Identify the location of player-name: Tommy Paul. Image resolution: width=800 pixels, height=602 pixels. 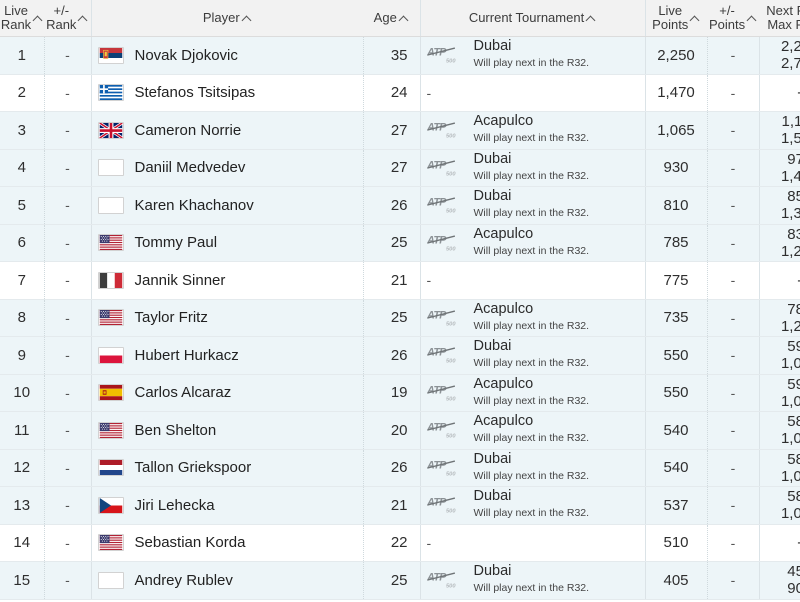
(176, 242).